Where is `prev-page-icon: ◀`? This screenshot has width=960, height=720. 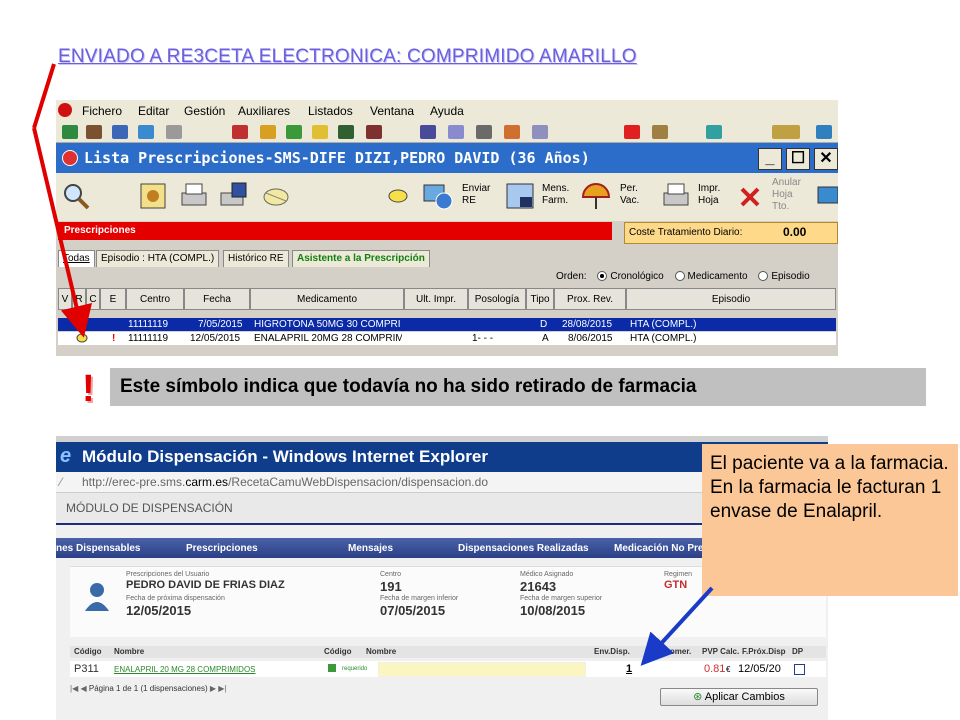
prev-page-icon: ◀ is located at coordinates (83, 688).